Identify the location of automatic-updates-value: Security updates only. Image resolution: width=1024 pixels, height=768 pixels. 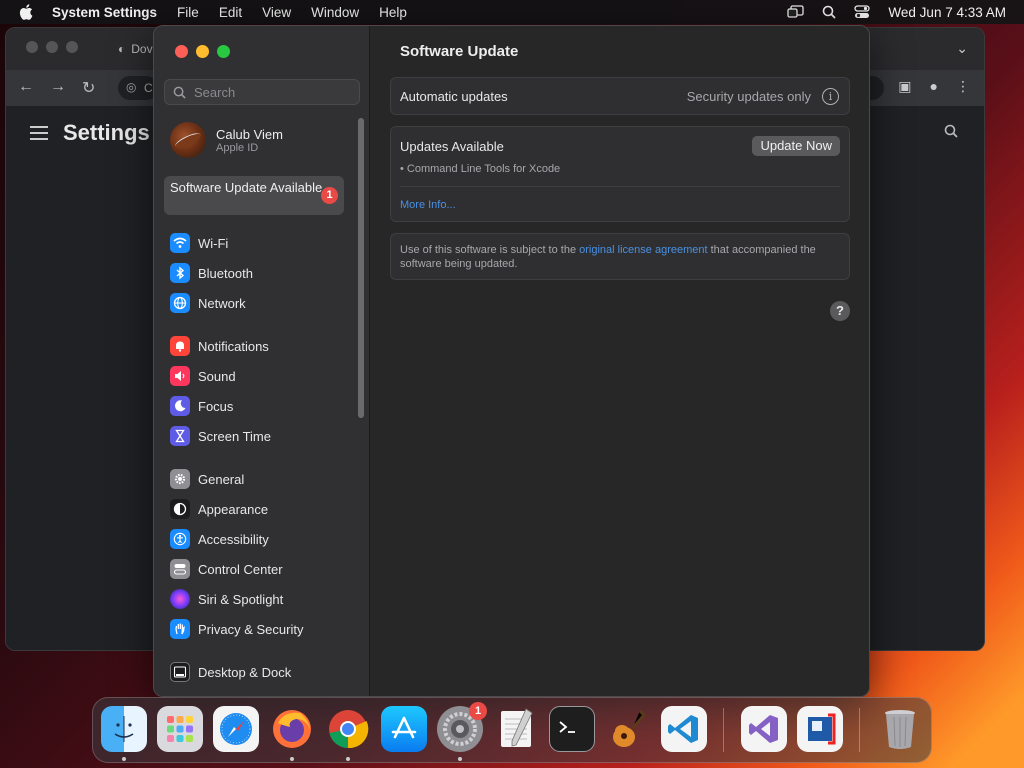
(748, 96).